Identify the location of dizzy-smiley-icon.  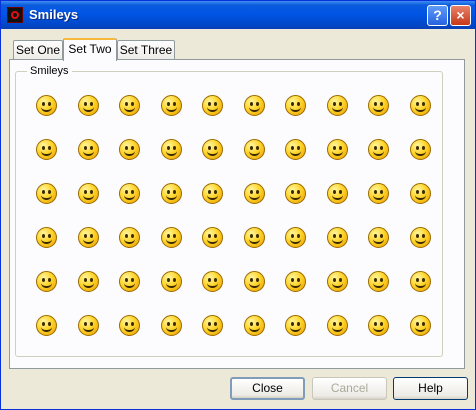
(378, 104).